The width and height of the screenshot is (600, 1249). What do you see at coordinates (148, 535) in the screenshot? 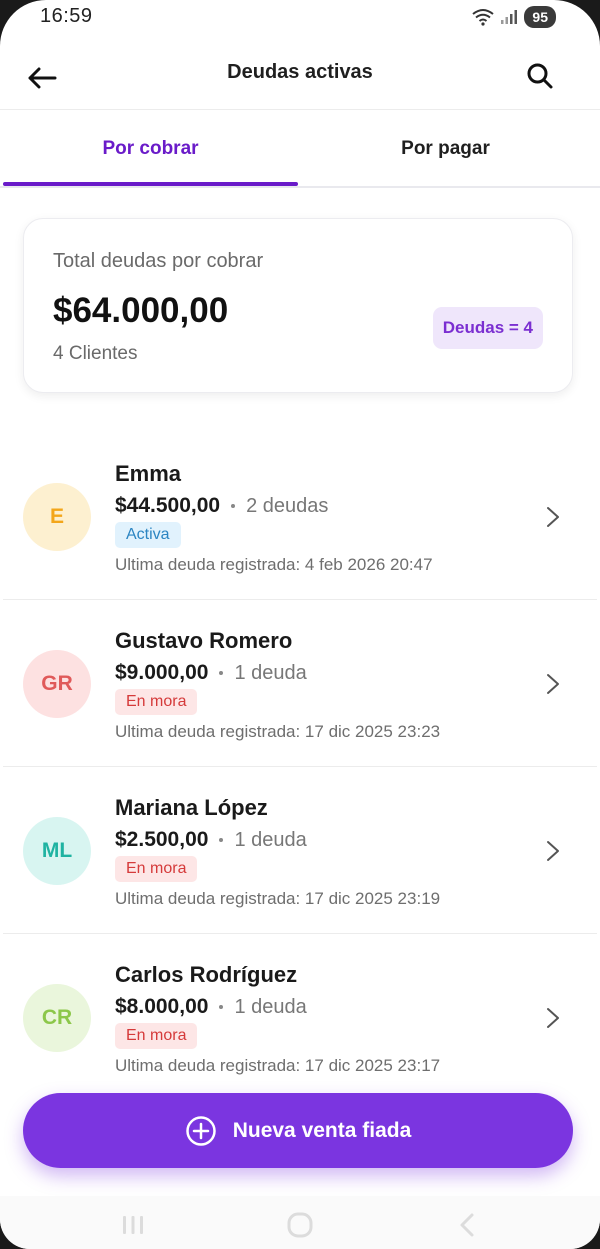
I see `status-badge: Activa` at bounding box center [148, 535].